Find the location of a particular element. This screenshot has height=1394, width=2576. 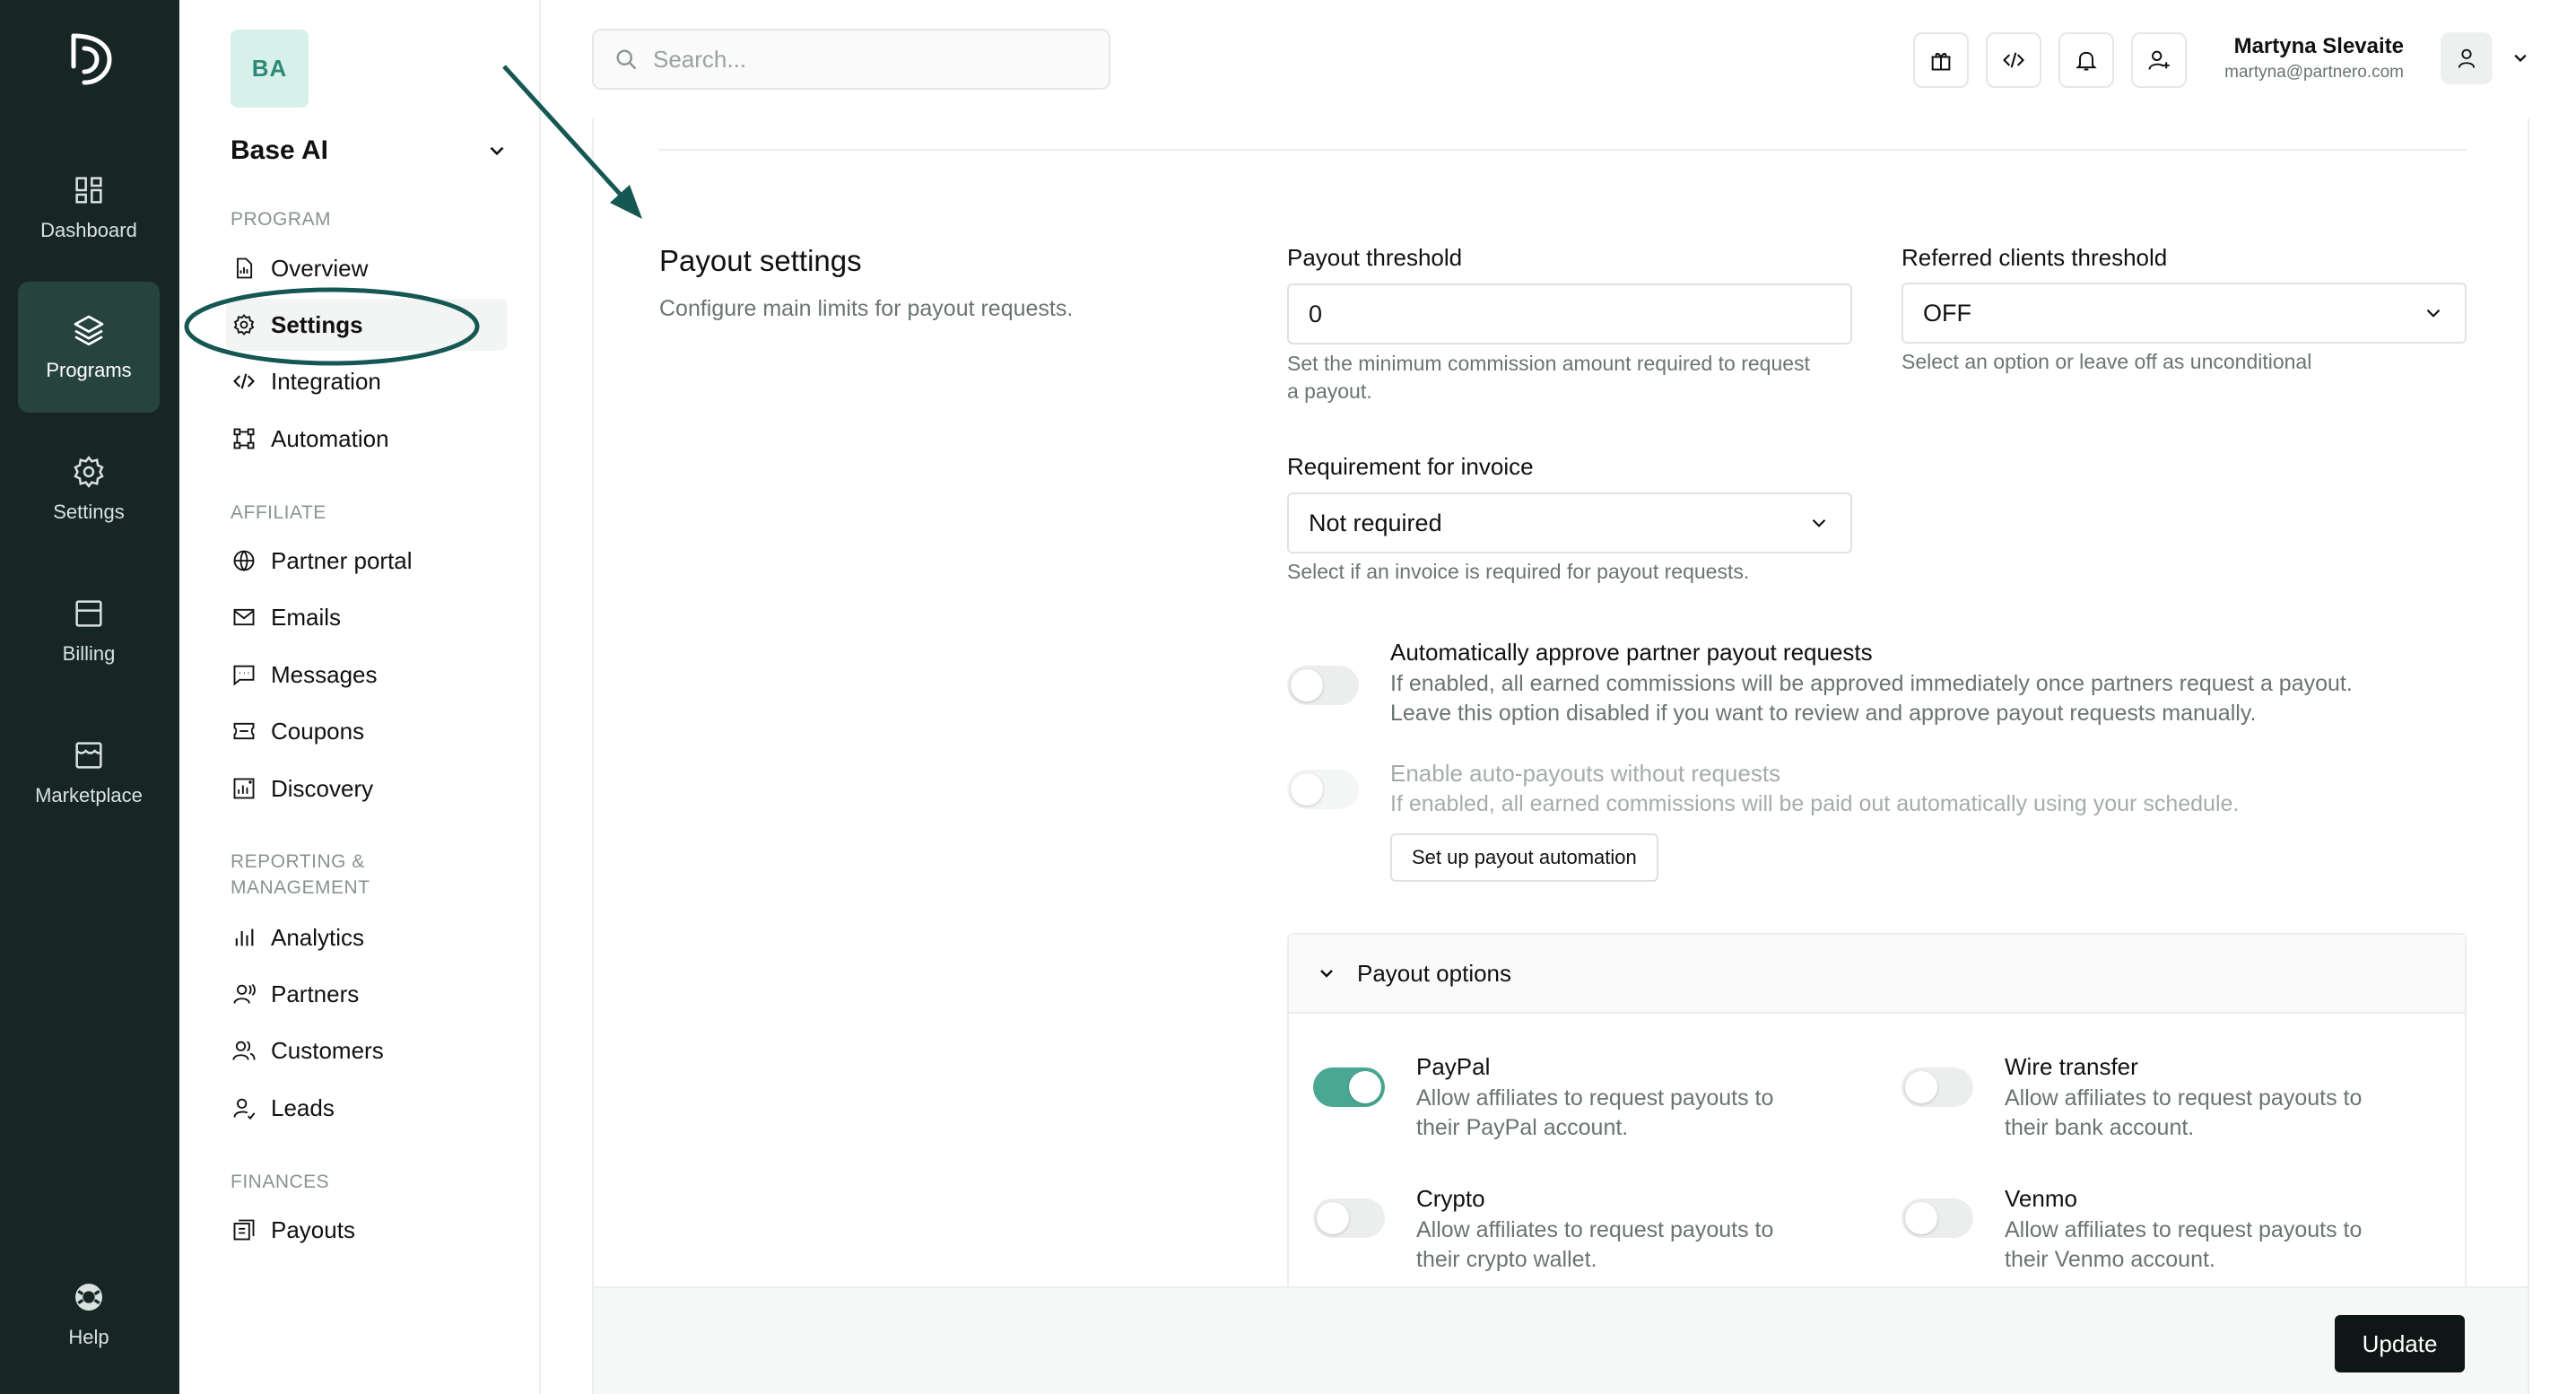

description-line: Allow affiliates to request payouts to is located at coordinates (2184, 1098).